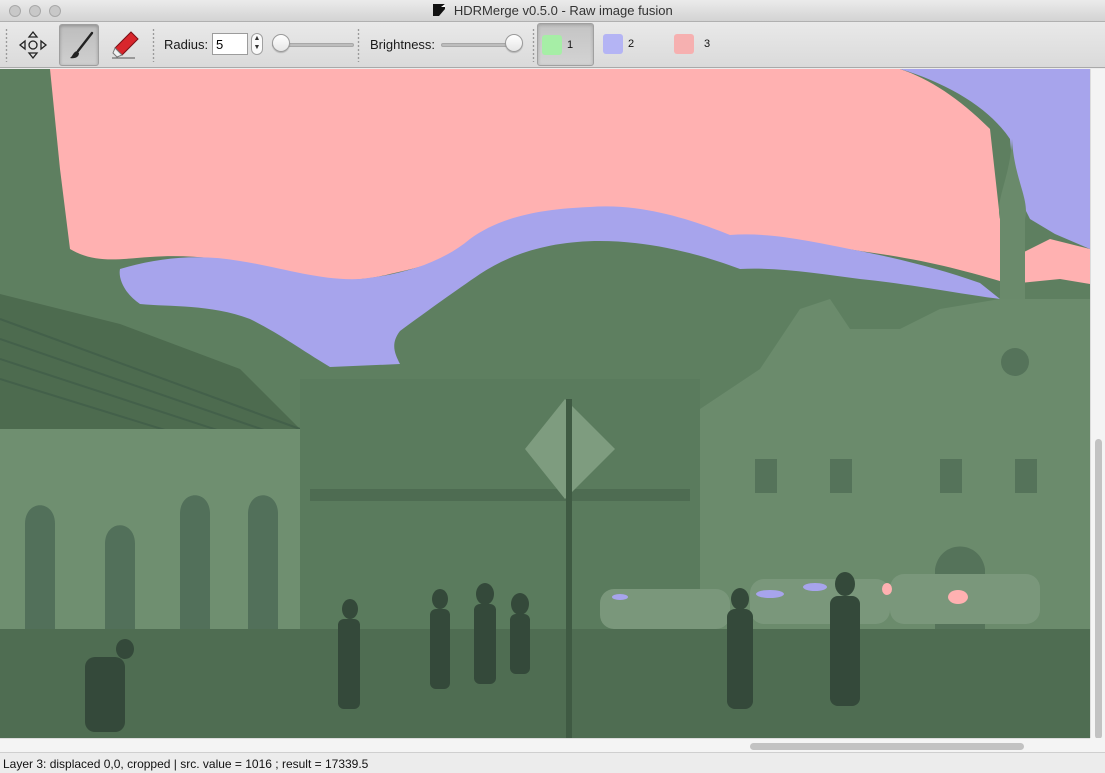 This screenshot has height=773, width=1105. What do you see at coordinates (281, 43) in the screenshot?
I see `radius-slider-handle` at bounding box center [281, 43].